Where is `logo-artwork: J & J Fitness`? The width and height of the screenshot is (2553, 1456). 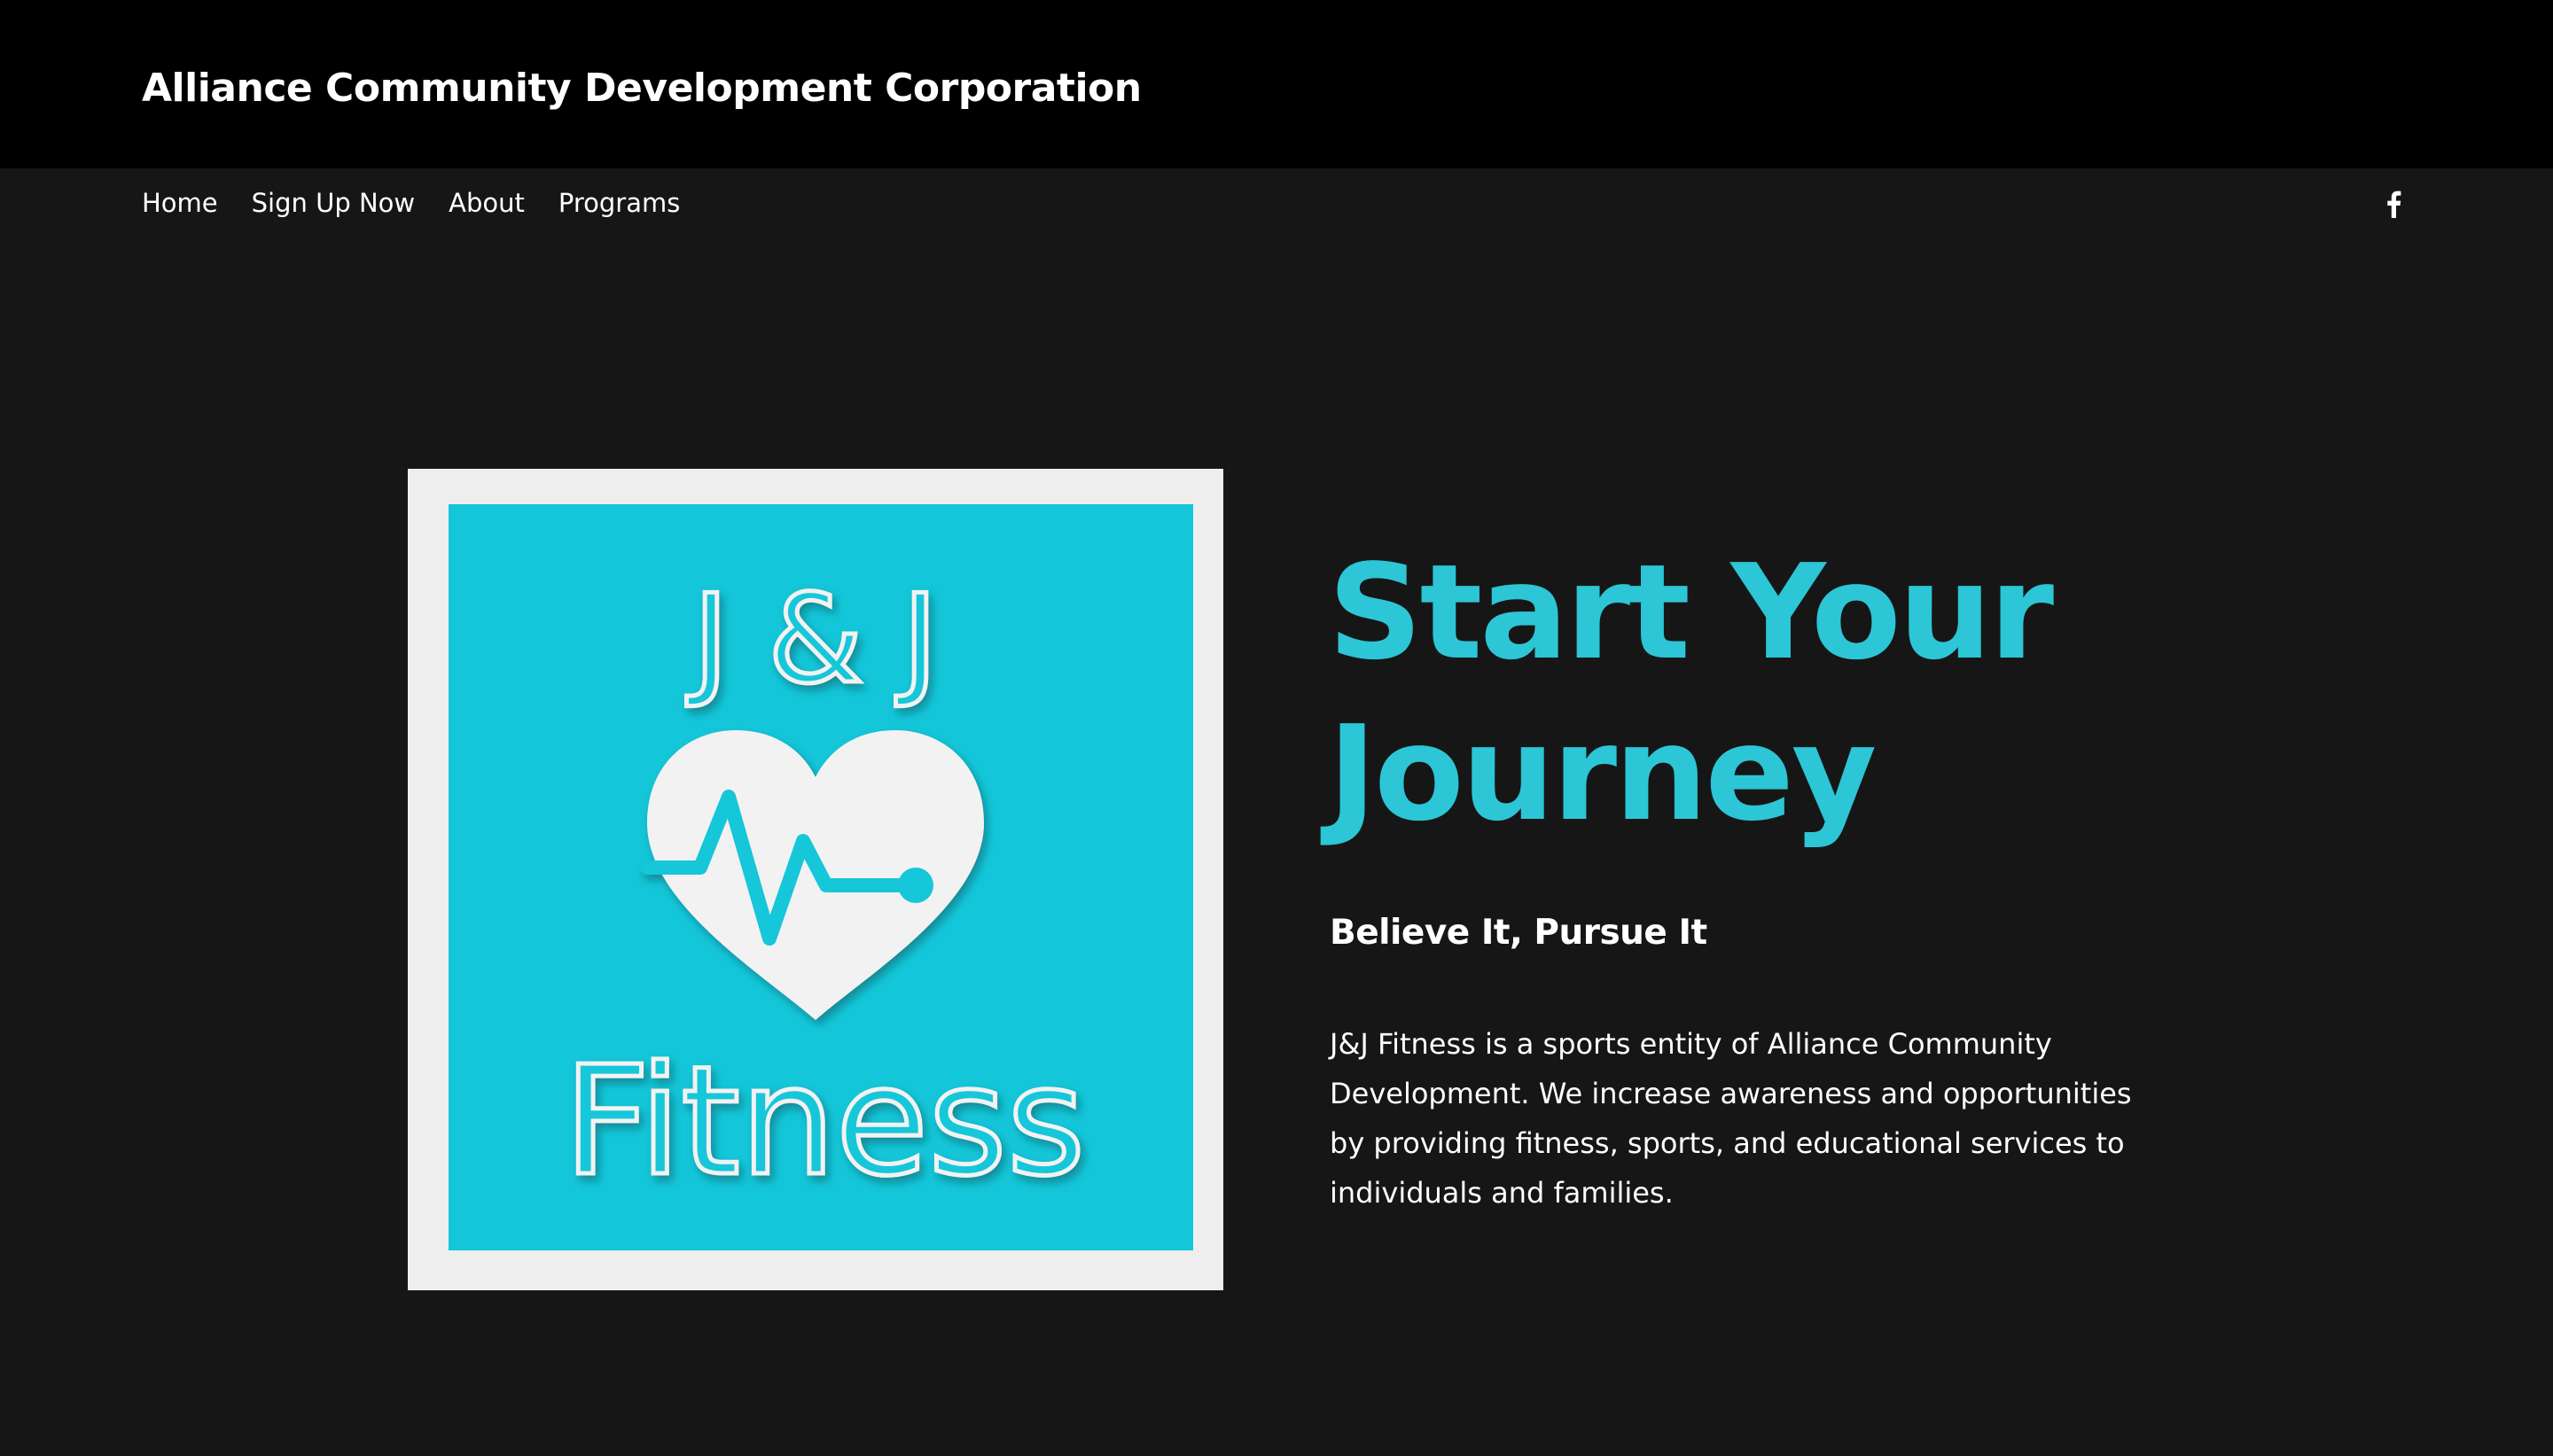
logo-artwork: J & J Fitness is located at coordinates (824, 889).